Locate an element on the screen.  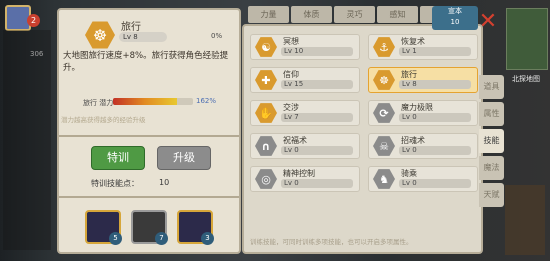
tab-badge-label: 宣本 is located at coordinates (455, 11).